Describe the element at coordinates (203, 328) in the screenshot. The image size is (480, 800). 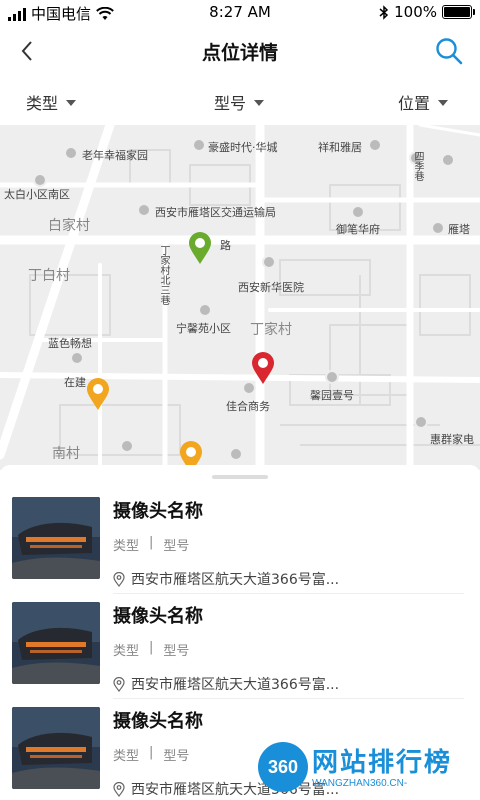
I see `map-label: 宁馨苑小区` at that location.